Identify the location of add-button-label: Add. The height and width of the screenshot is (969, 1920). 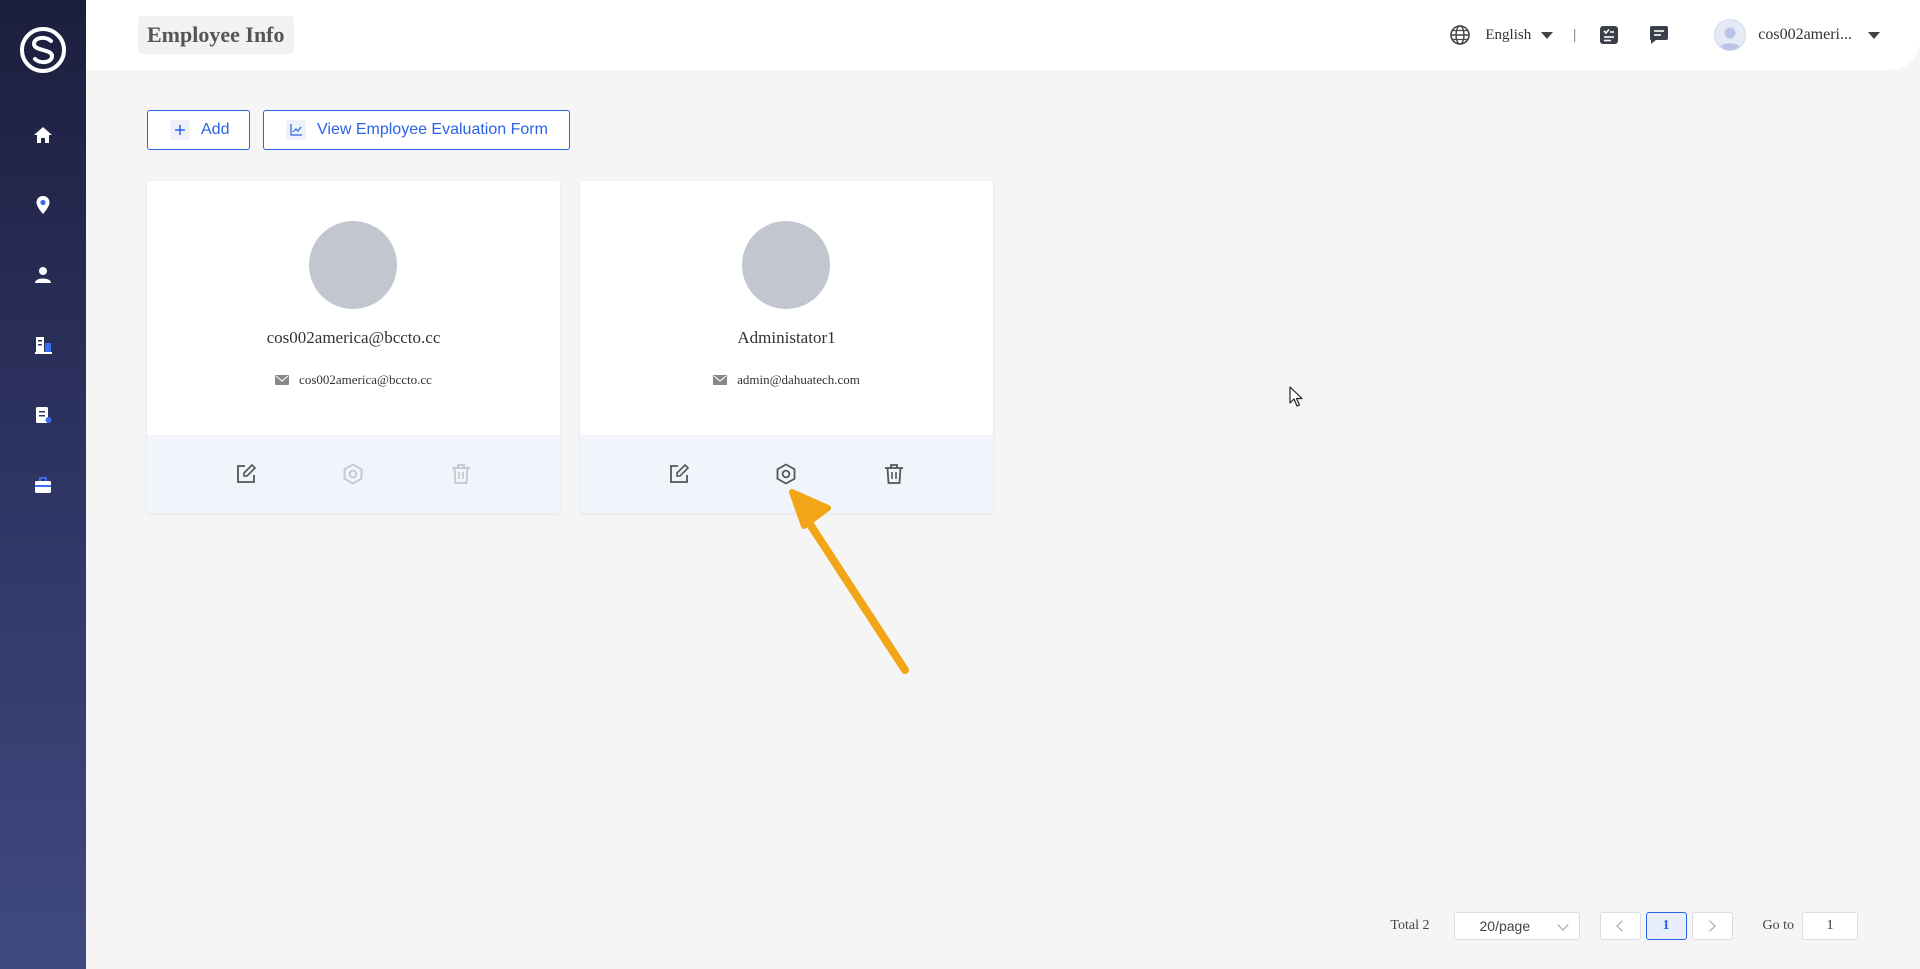
(215, 129).